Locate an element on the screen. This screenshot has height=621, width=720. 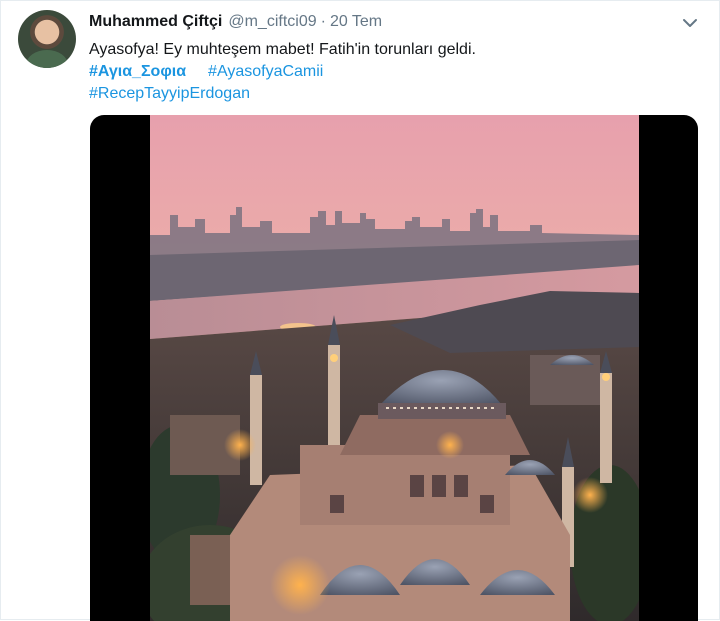
hashtag-link: #Αγια_Σοφια is located at coordinates (137, 71).